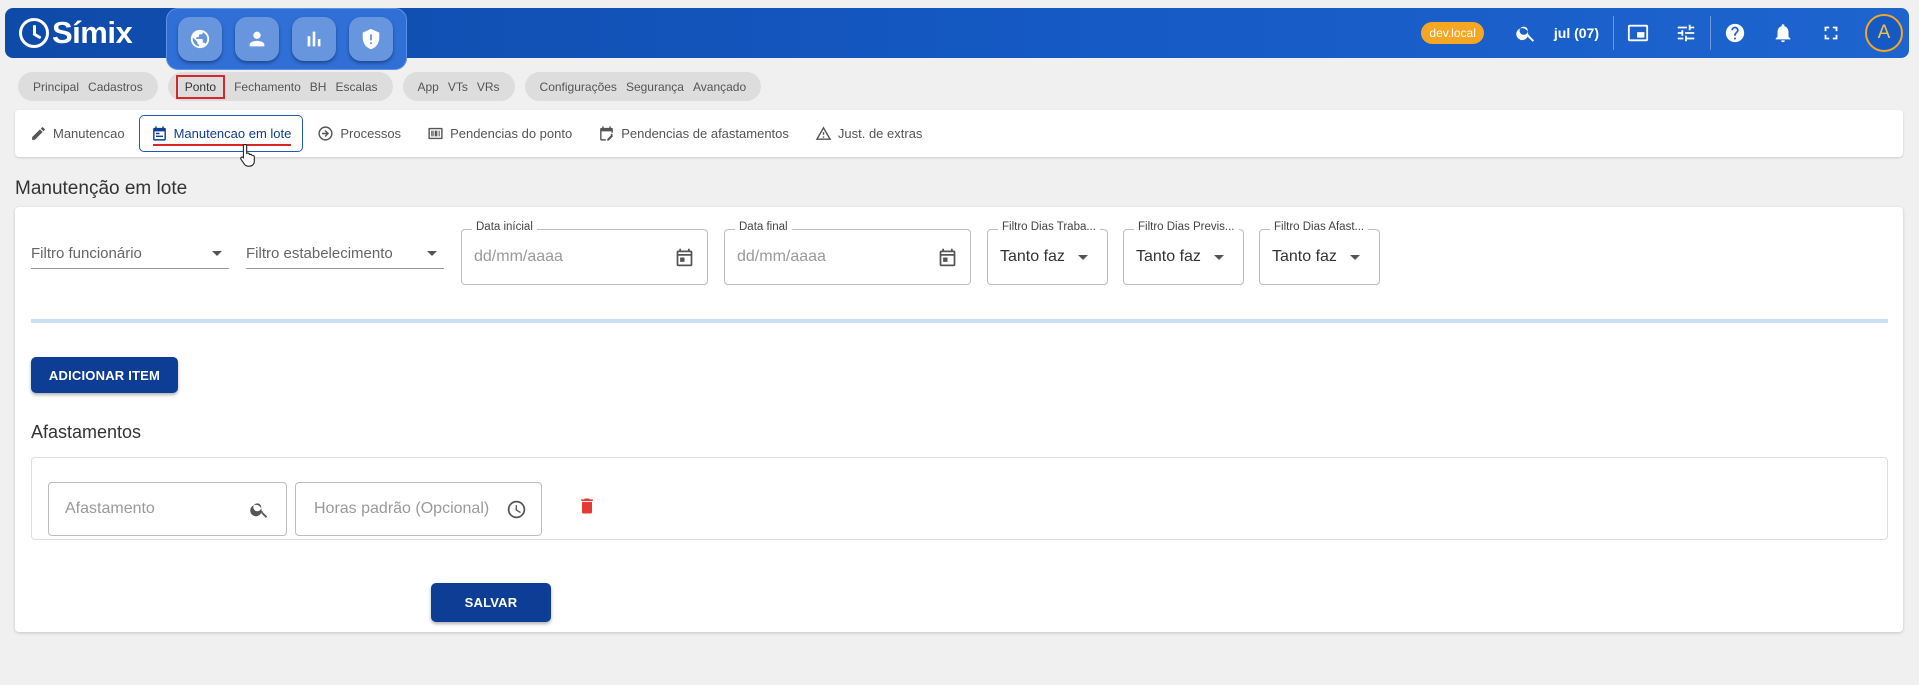 This screenshot has width=1919, height=685. Describe the element at coordinates (516, 509) in the screenshot. I see `clock-icon` at that location.